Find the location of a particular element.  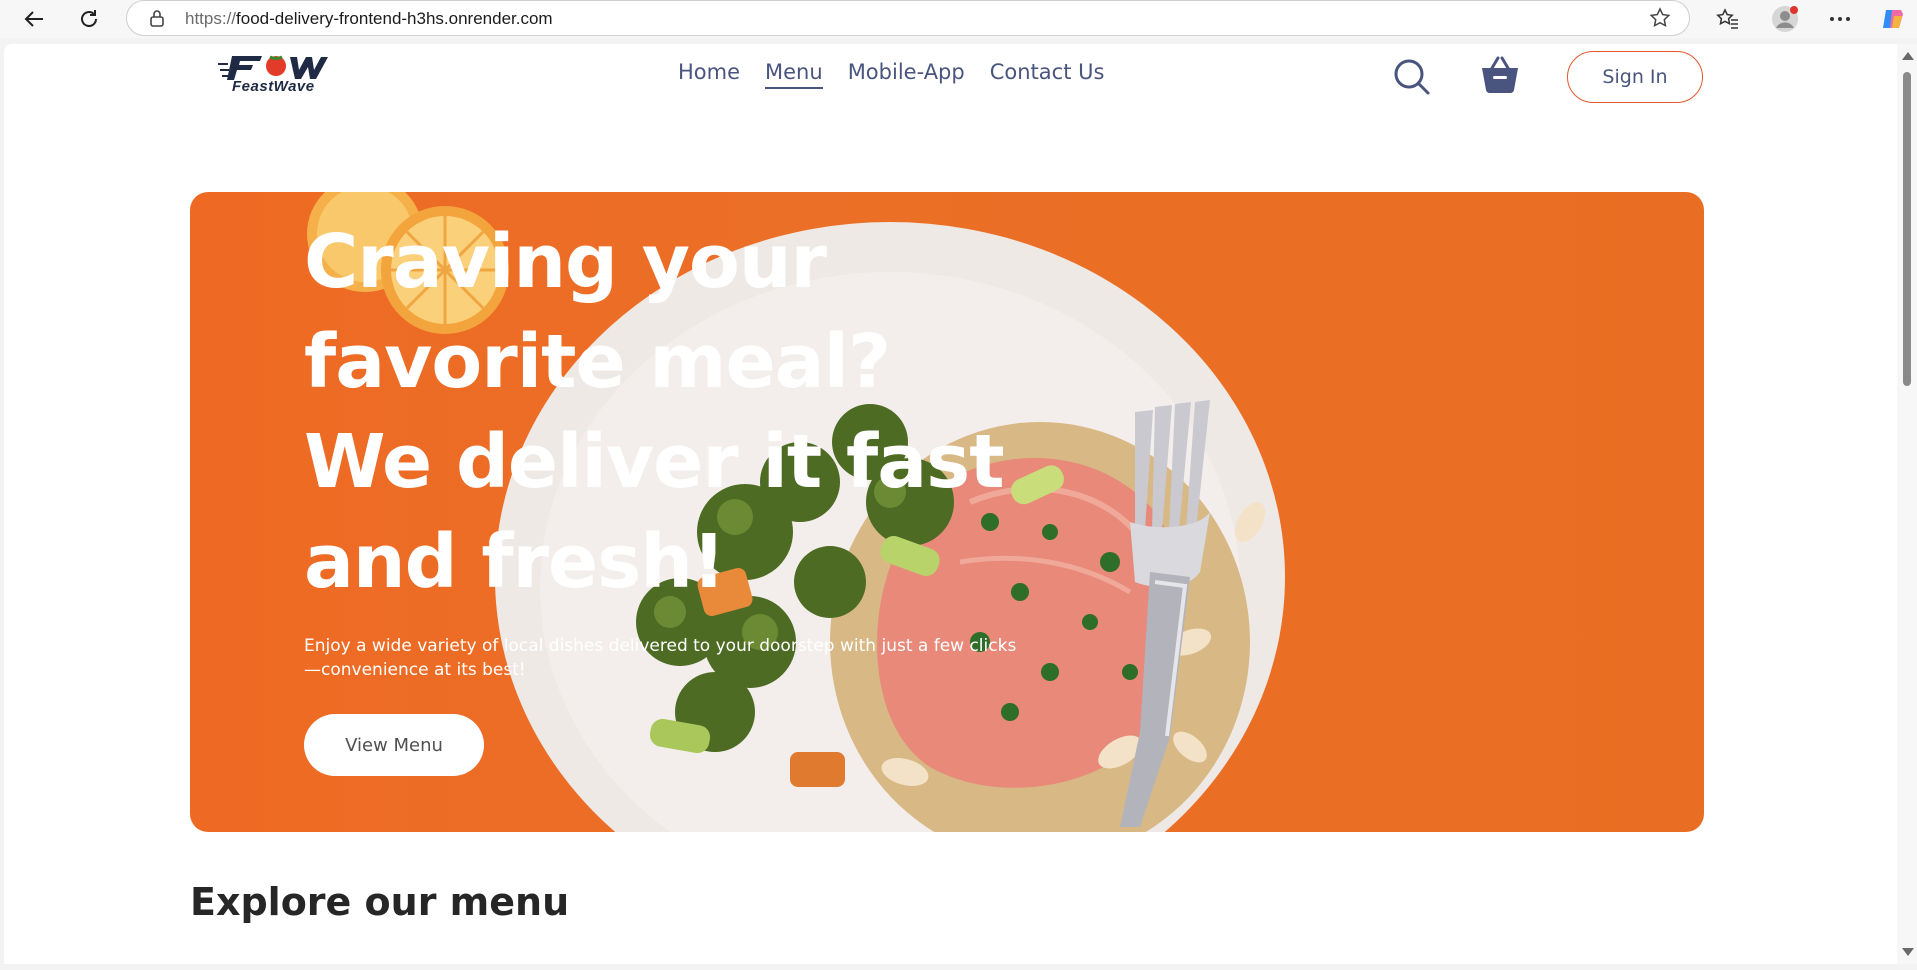

nav-contact-us: Contact Us is located at coordinates (1047, 74).